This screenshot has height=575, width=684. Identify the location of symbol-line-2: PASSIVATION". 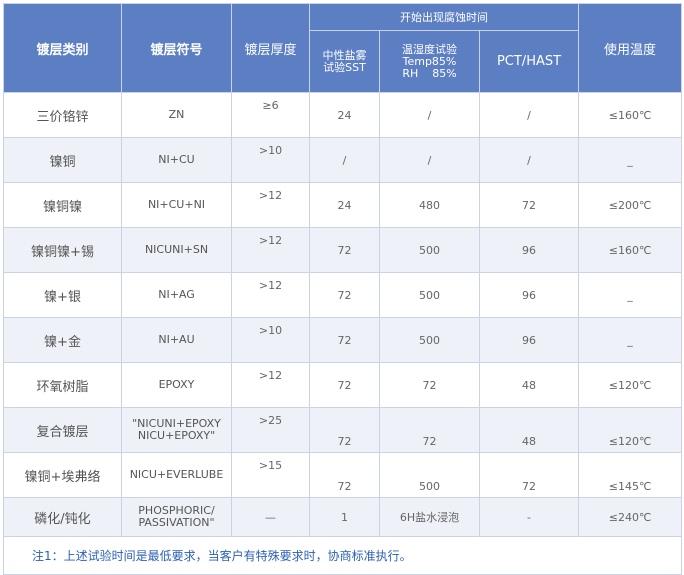
(176, 522).